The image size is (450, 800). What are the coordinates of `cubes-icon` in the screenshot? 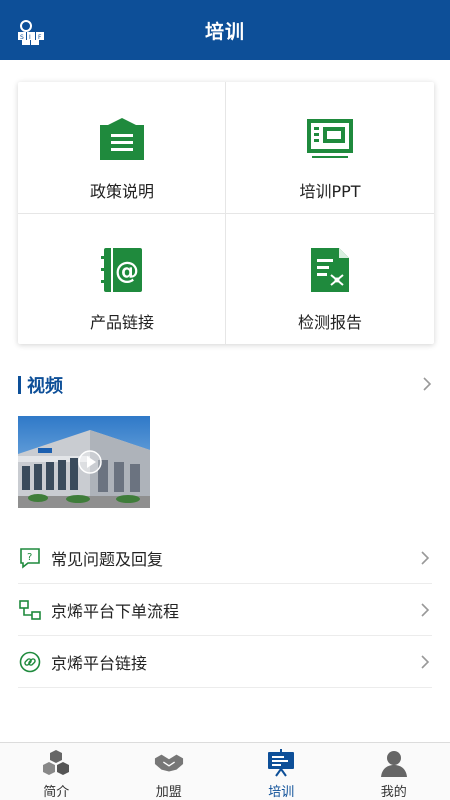 It's located at (56, 762).